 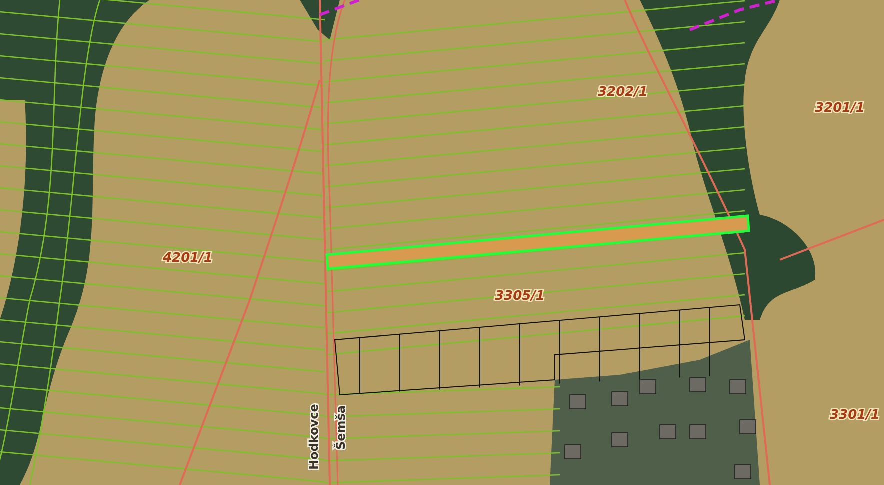 What do you see at coordinates (314, 437) in the screenshot?
I see `road-name: Hodkovce` at bounding box center [314, 437].